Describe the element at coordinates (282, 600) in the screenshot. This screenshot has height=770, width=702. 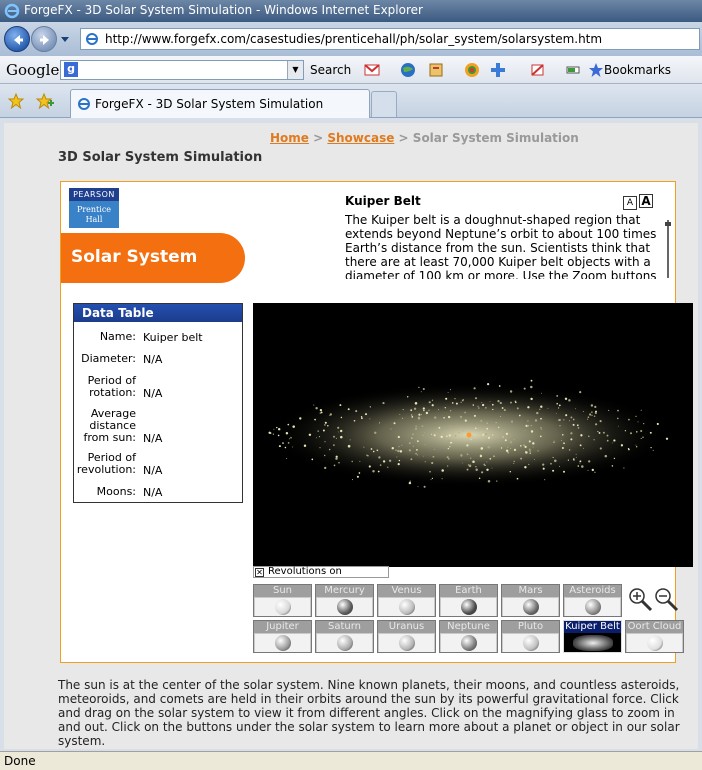
I see `planet-button-sun: Sun` at that location.